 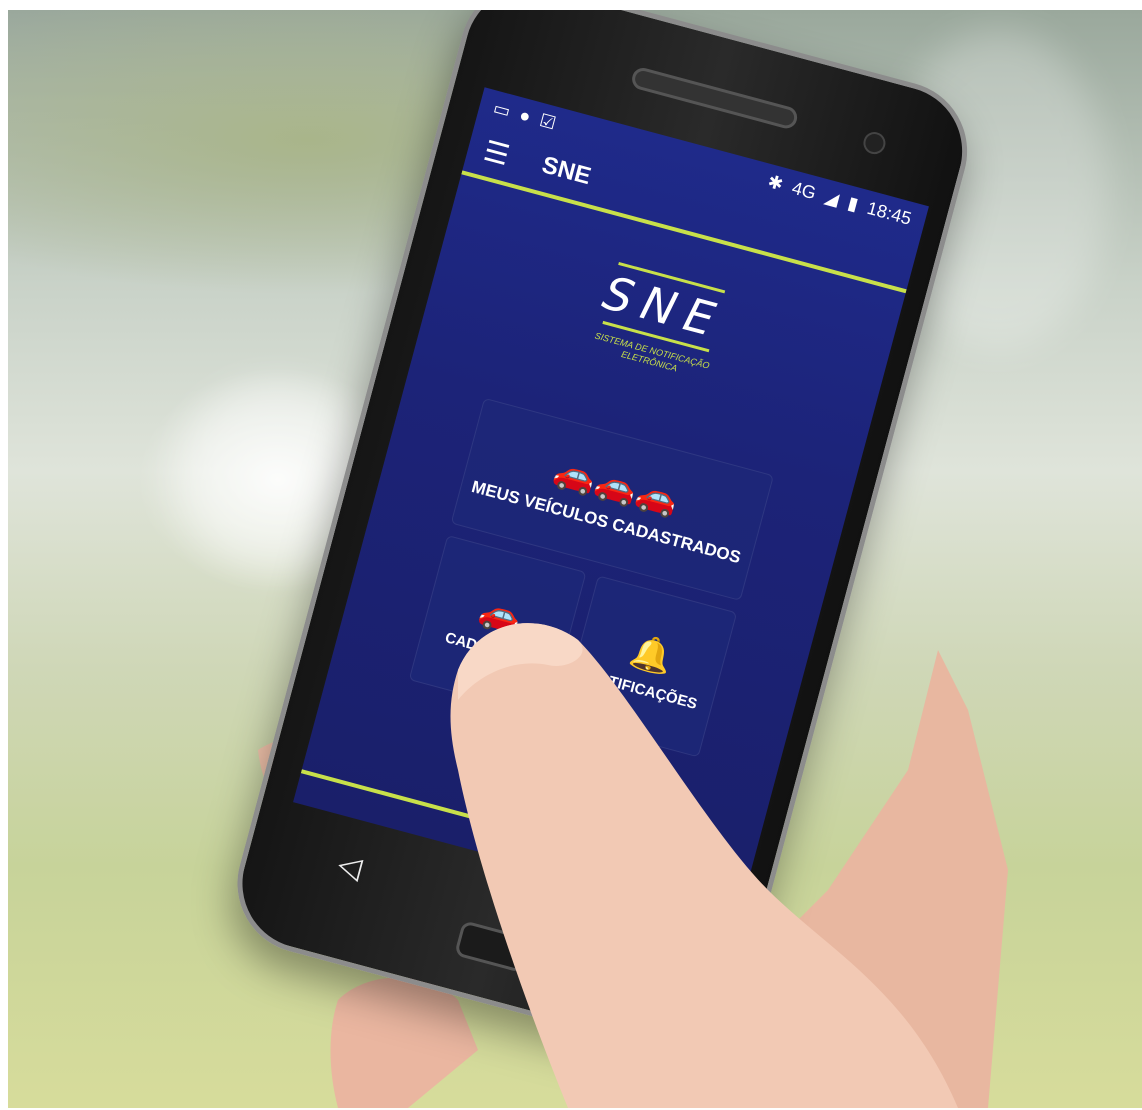 What do you see at coordinates (642, 689) in the screenshot?
I see `notifications-label: NOTIFICAÇÕES` at bounding box center [642, 689].